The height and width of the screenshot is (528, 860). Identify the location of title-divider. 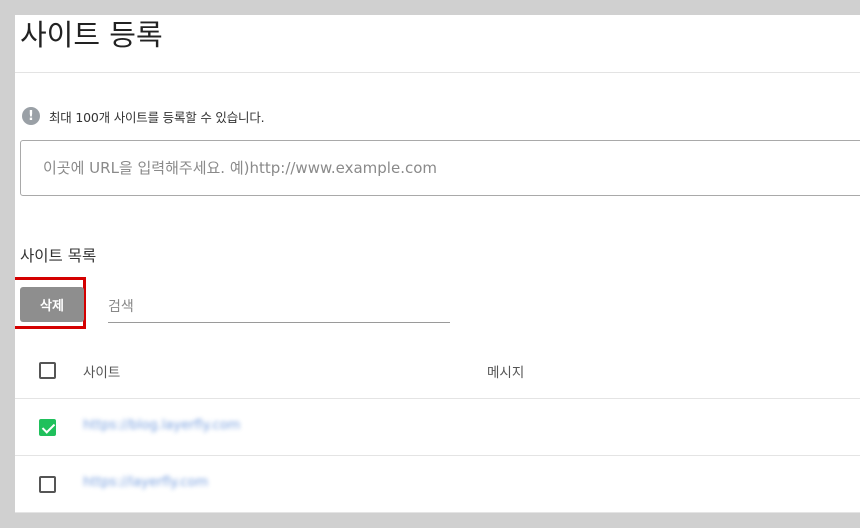
(437, 72).